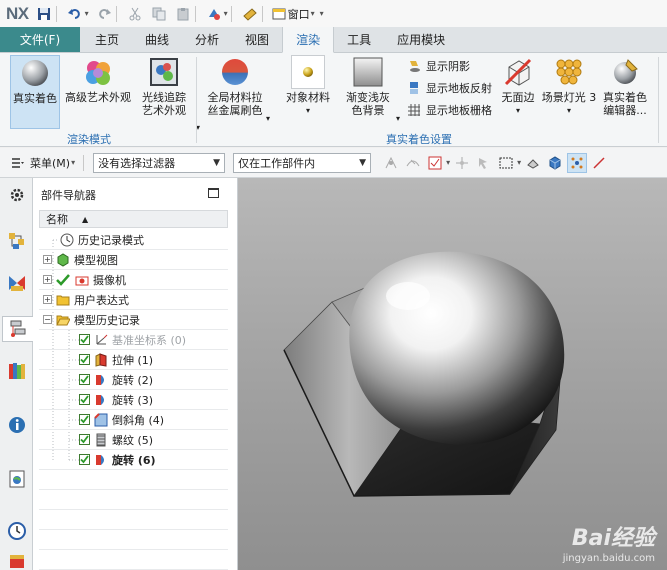 Image resolution: width=667 pixels, height=570 pixels. I want to click on object-material-dropdown-icon: ▾, so click(308, 110).